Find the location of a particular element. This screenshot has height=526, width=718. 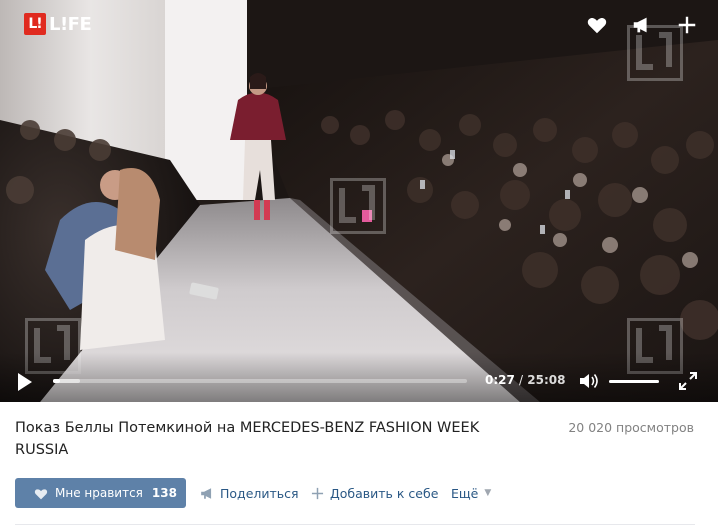

progress-played is located at coordinates (57, 381).